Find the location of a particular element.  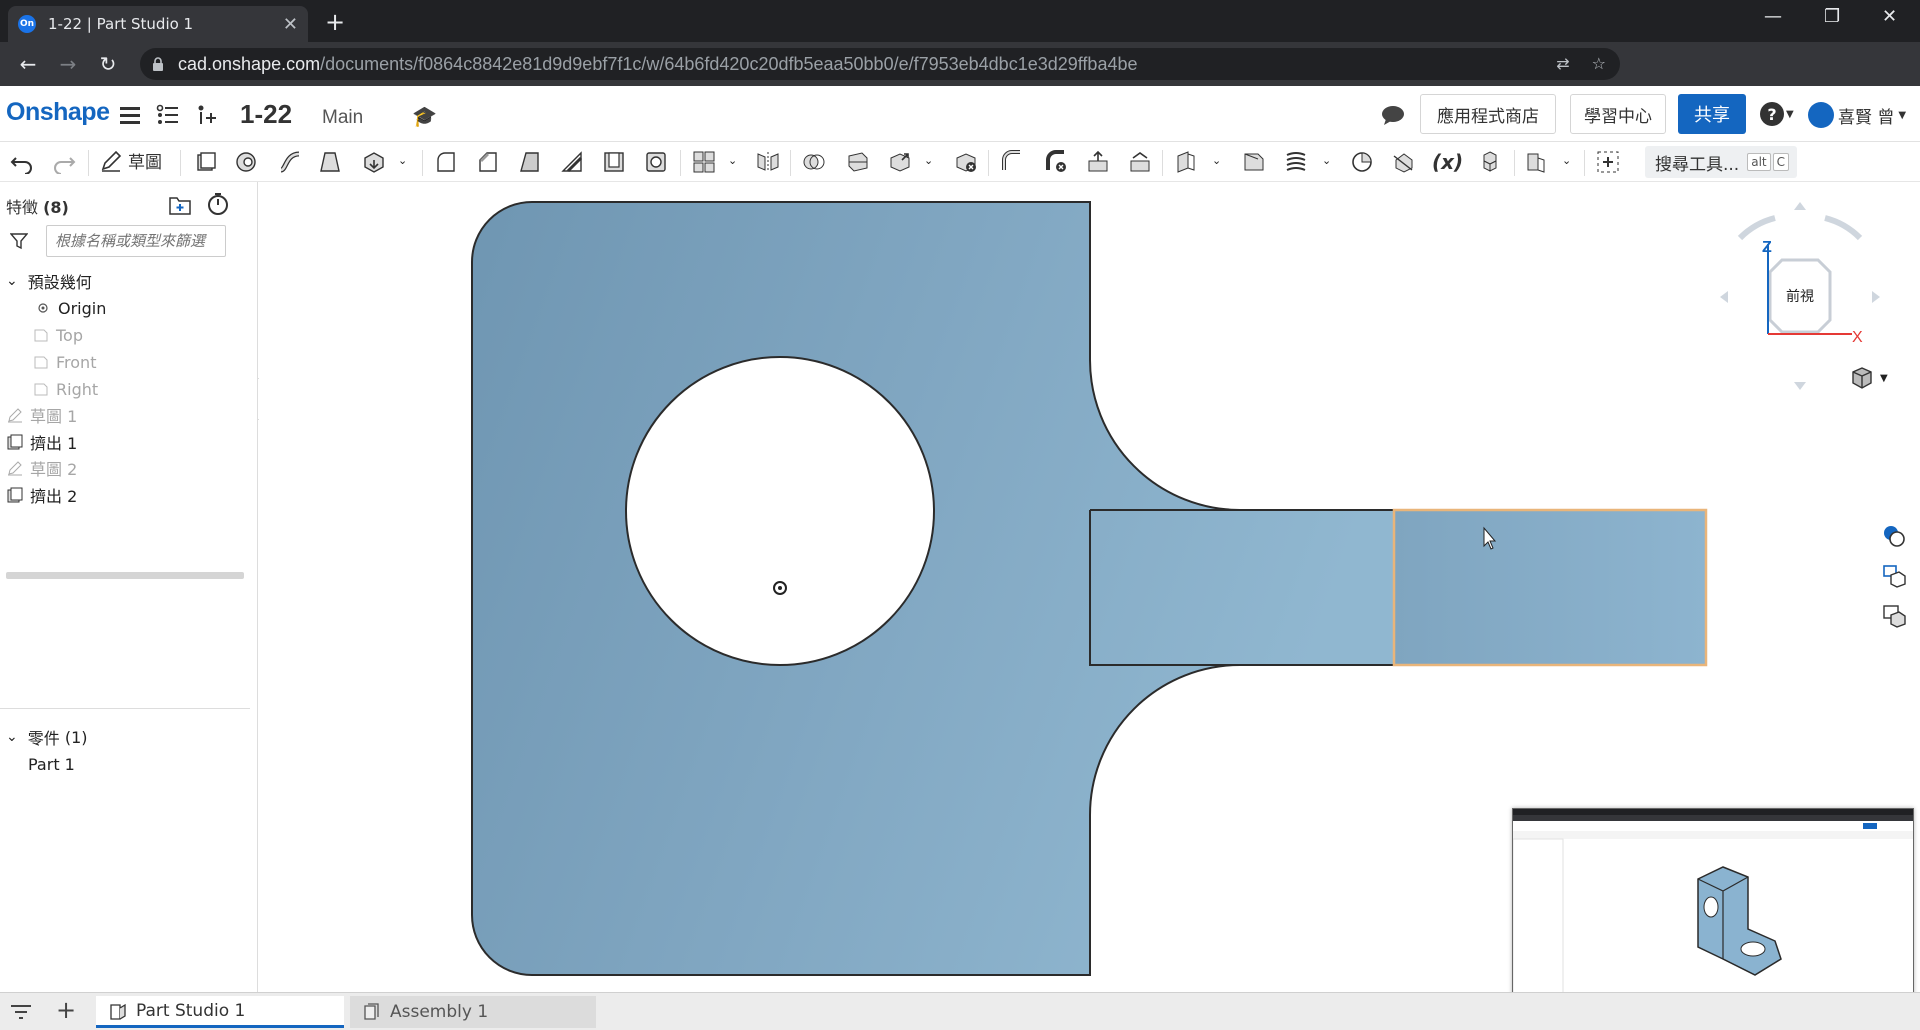

user-menu: 喜賢 曾 ▼ is located at coordinates (1857, 115).